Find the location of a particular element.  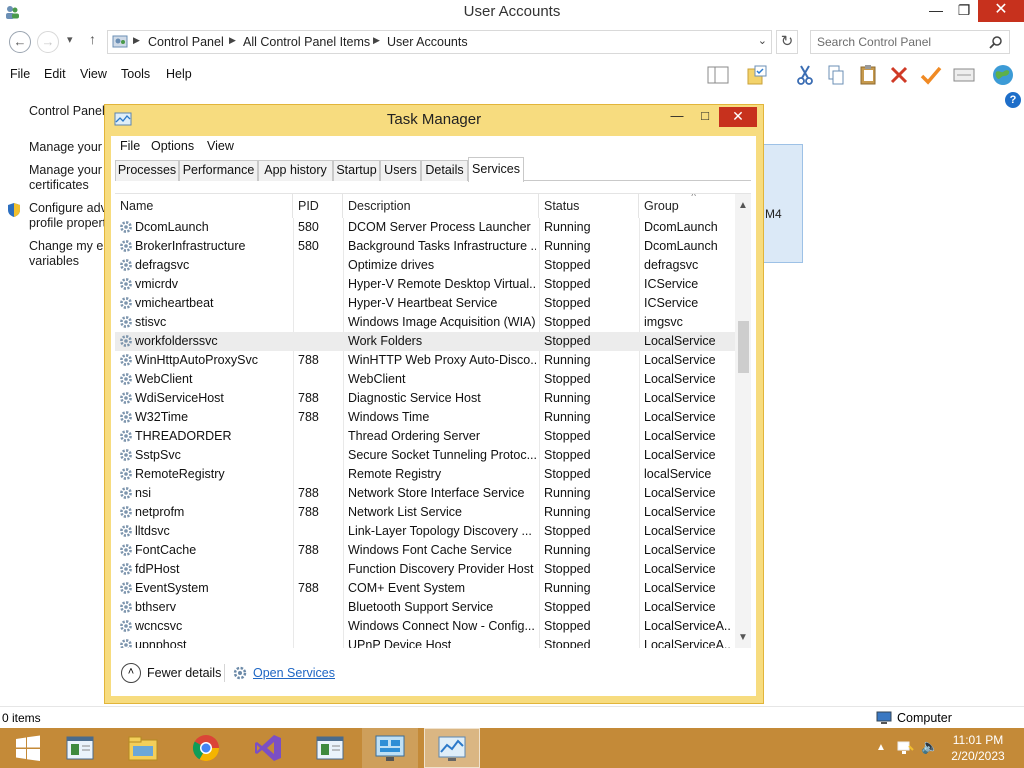

environment-variables-link: Change my er is located at coordinates (68, 246).